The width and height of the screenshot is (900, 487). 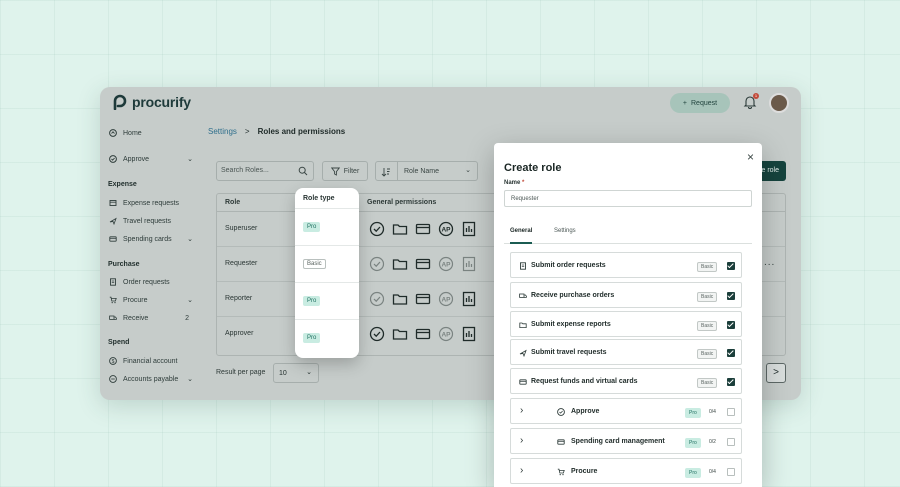 I want to click on plus-icon: +, so click(x=684, y=103).